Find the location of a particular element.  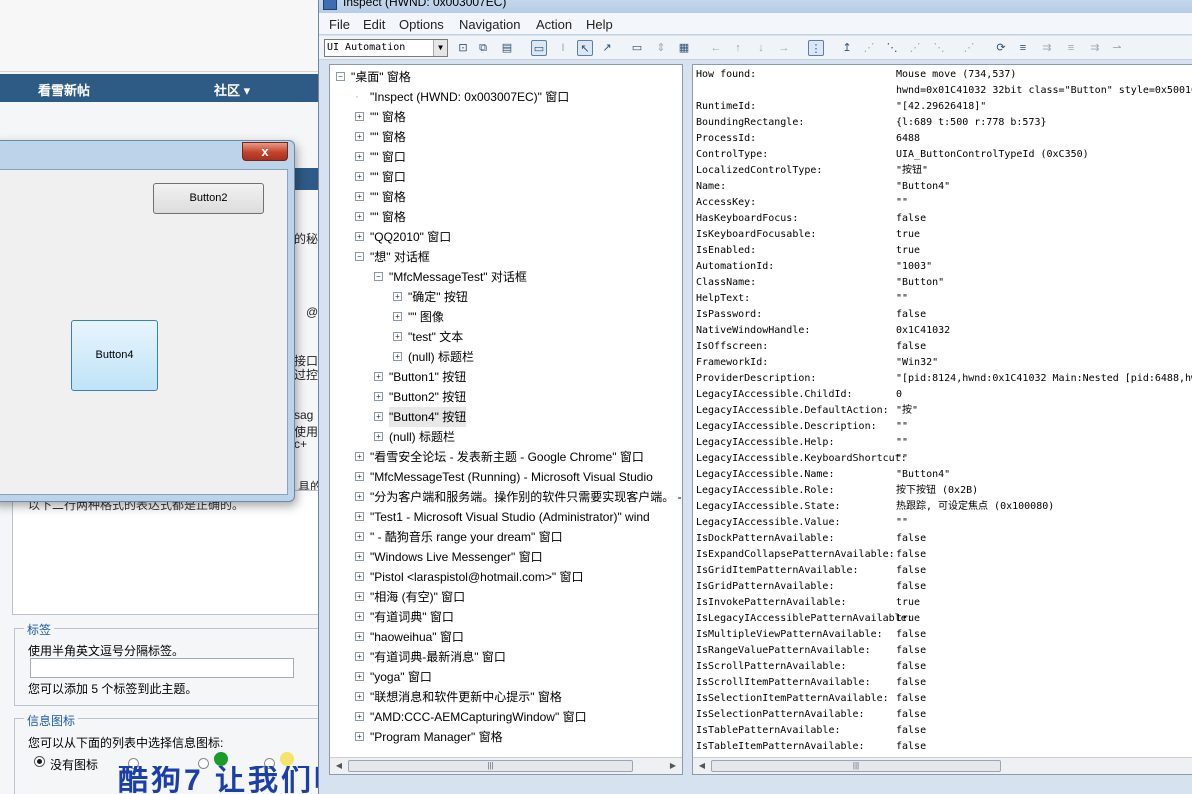

property-row: ClassName: "Button" is located at coordinates (944, 283).